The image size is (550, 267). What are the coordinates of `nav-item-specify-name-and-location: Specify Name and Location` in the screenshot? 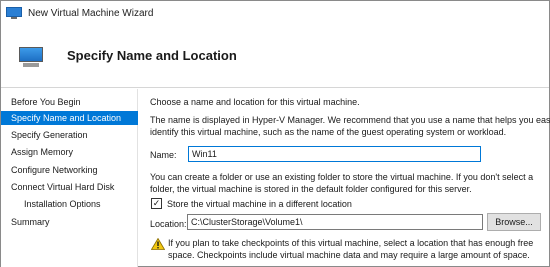 It's located at (69, 118).